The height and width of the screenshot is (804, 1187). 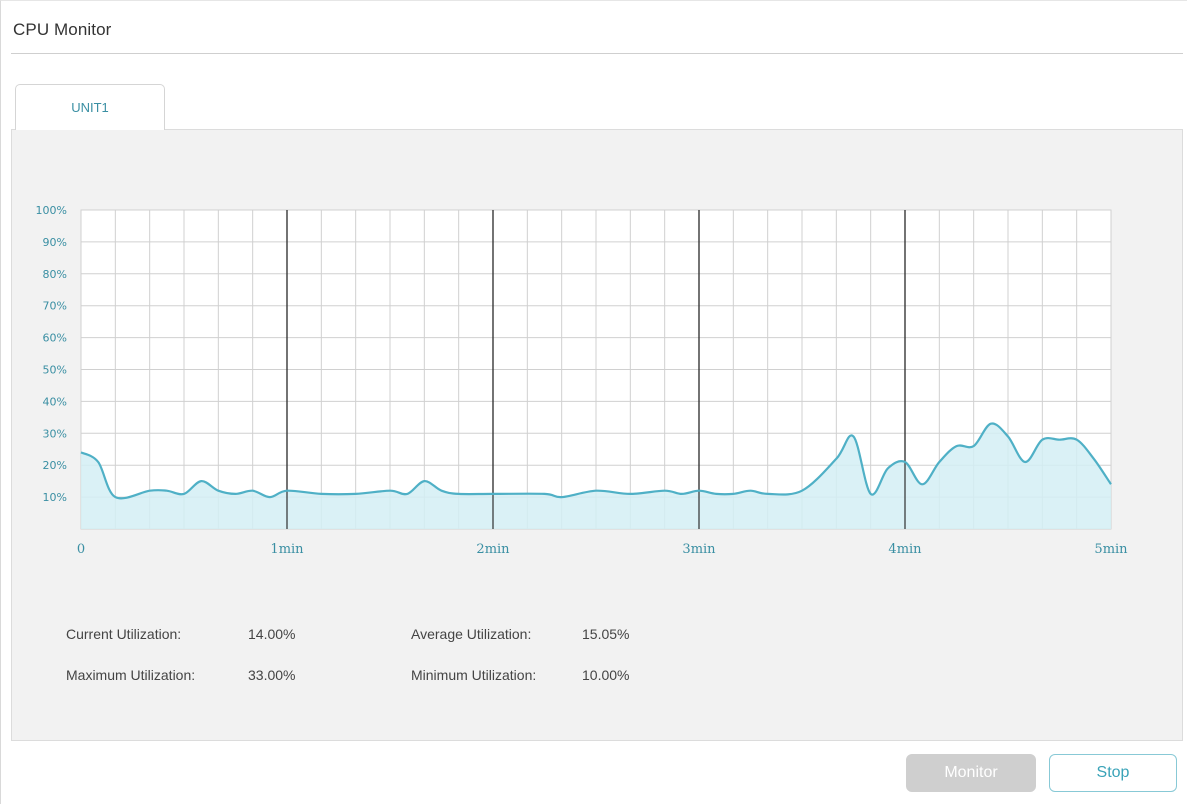 What do you see at coordinates (606, 634) in the screenshot?
I see `average-utilization-value: 15.05%` at bounding box center [606, 634].